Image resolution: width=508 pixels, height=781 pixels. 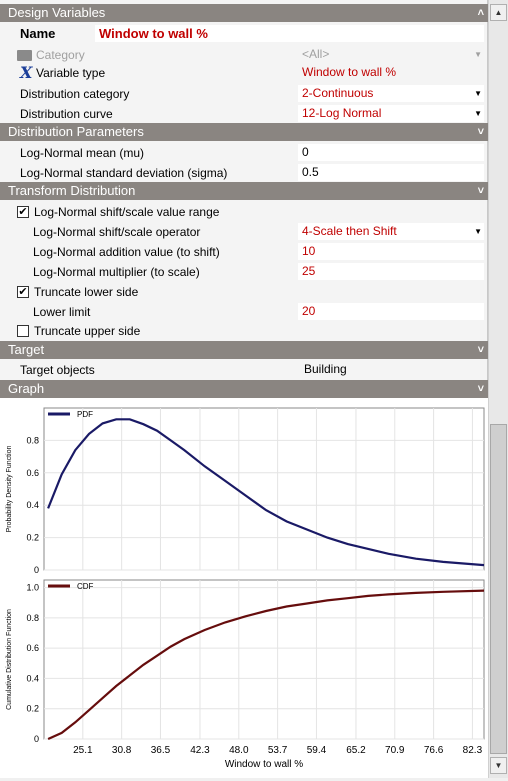 I want to click on category-label: Category, so click(x=60, y=55).